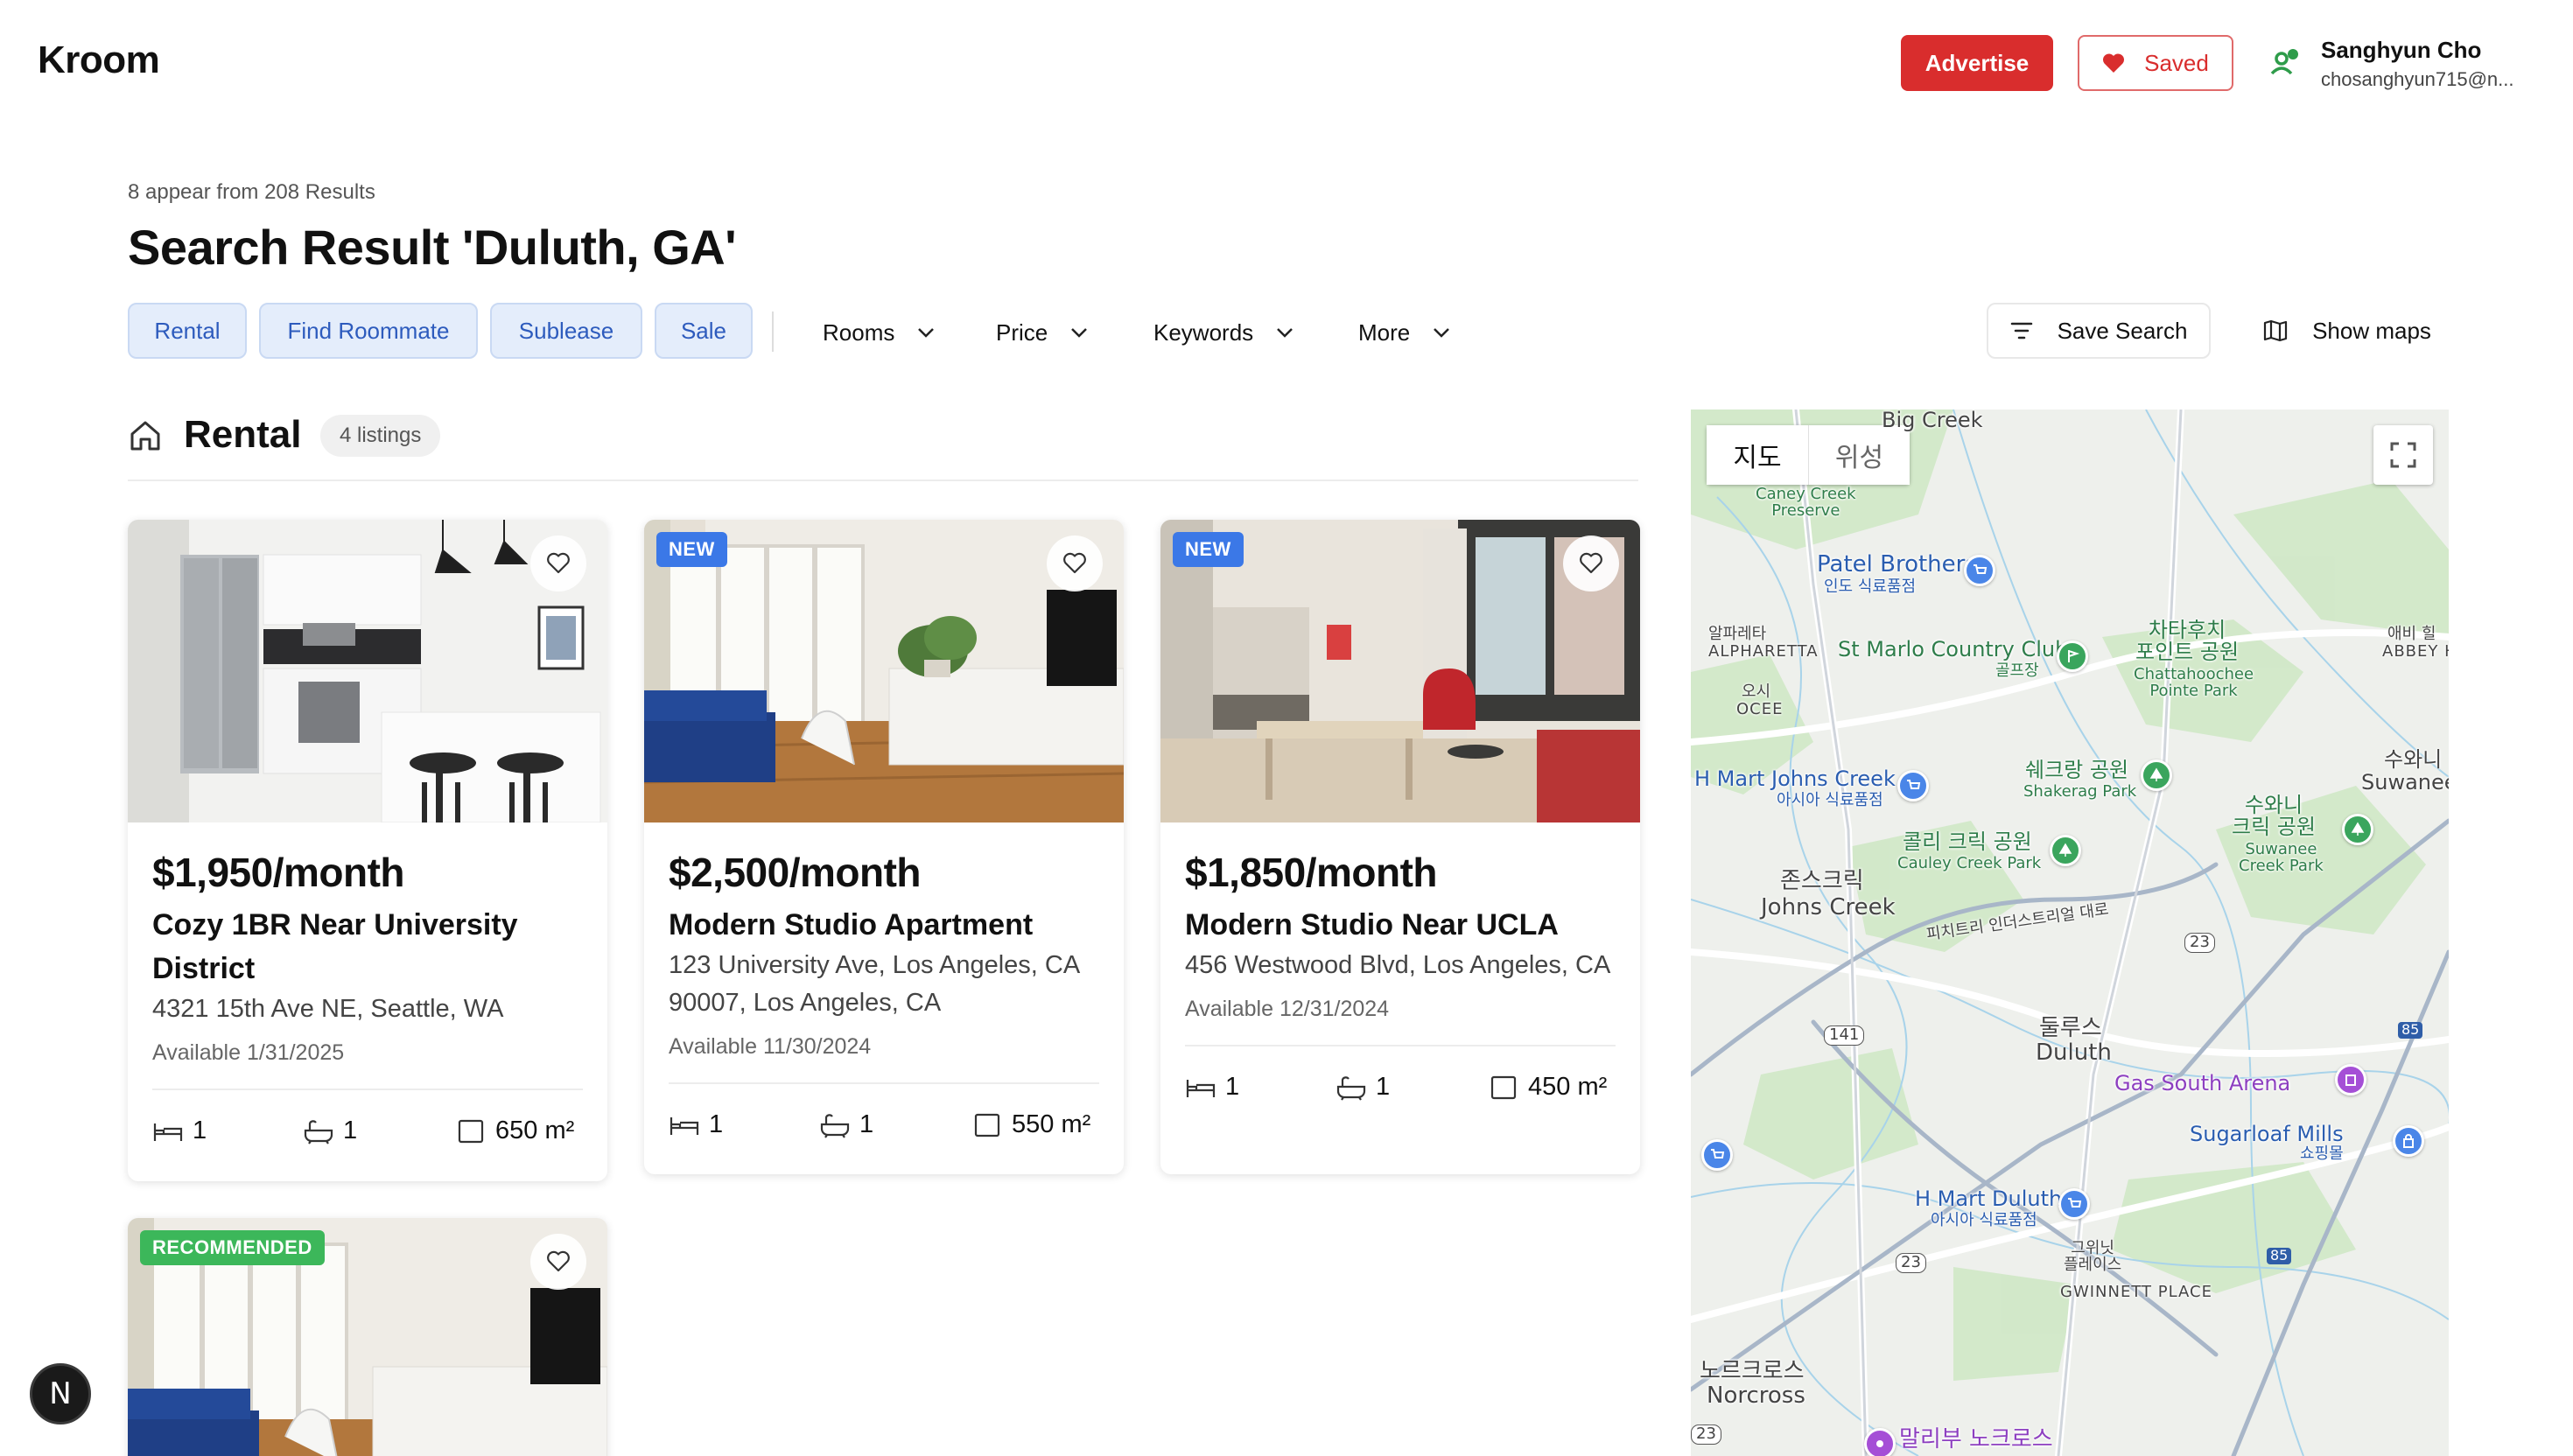 The image size is (2573, 1456). I want to click on advertise-button: Advertise, so click(1977, 63).